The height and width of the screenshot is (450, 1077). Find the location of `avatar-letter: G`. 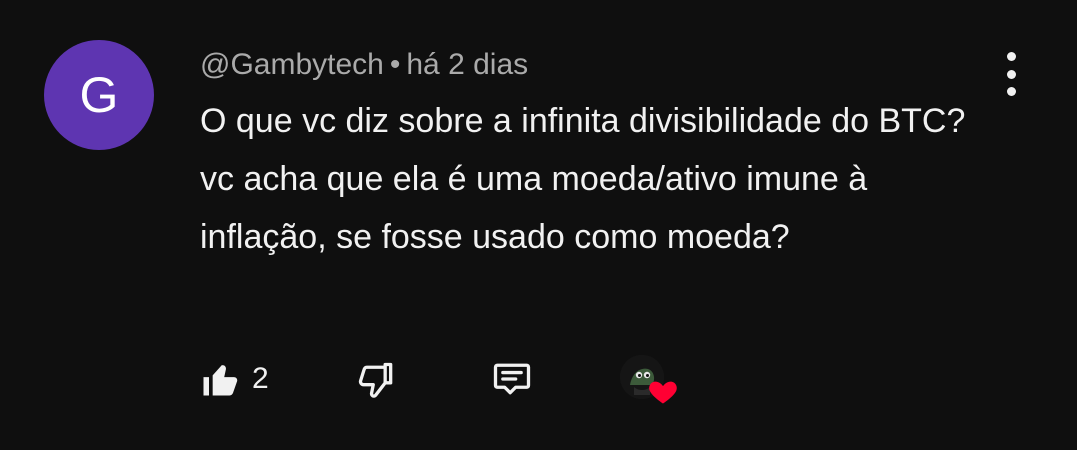

avatar-letter: G is located at coordinates (99, 95).